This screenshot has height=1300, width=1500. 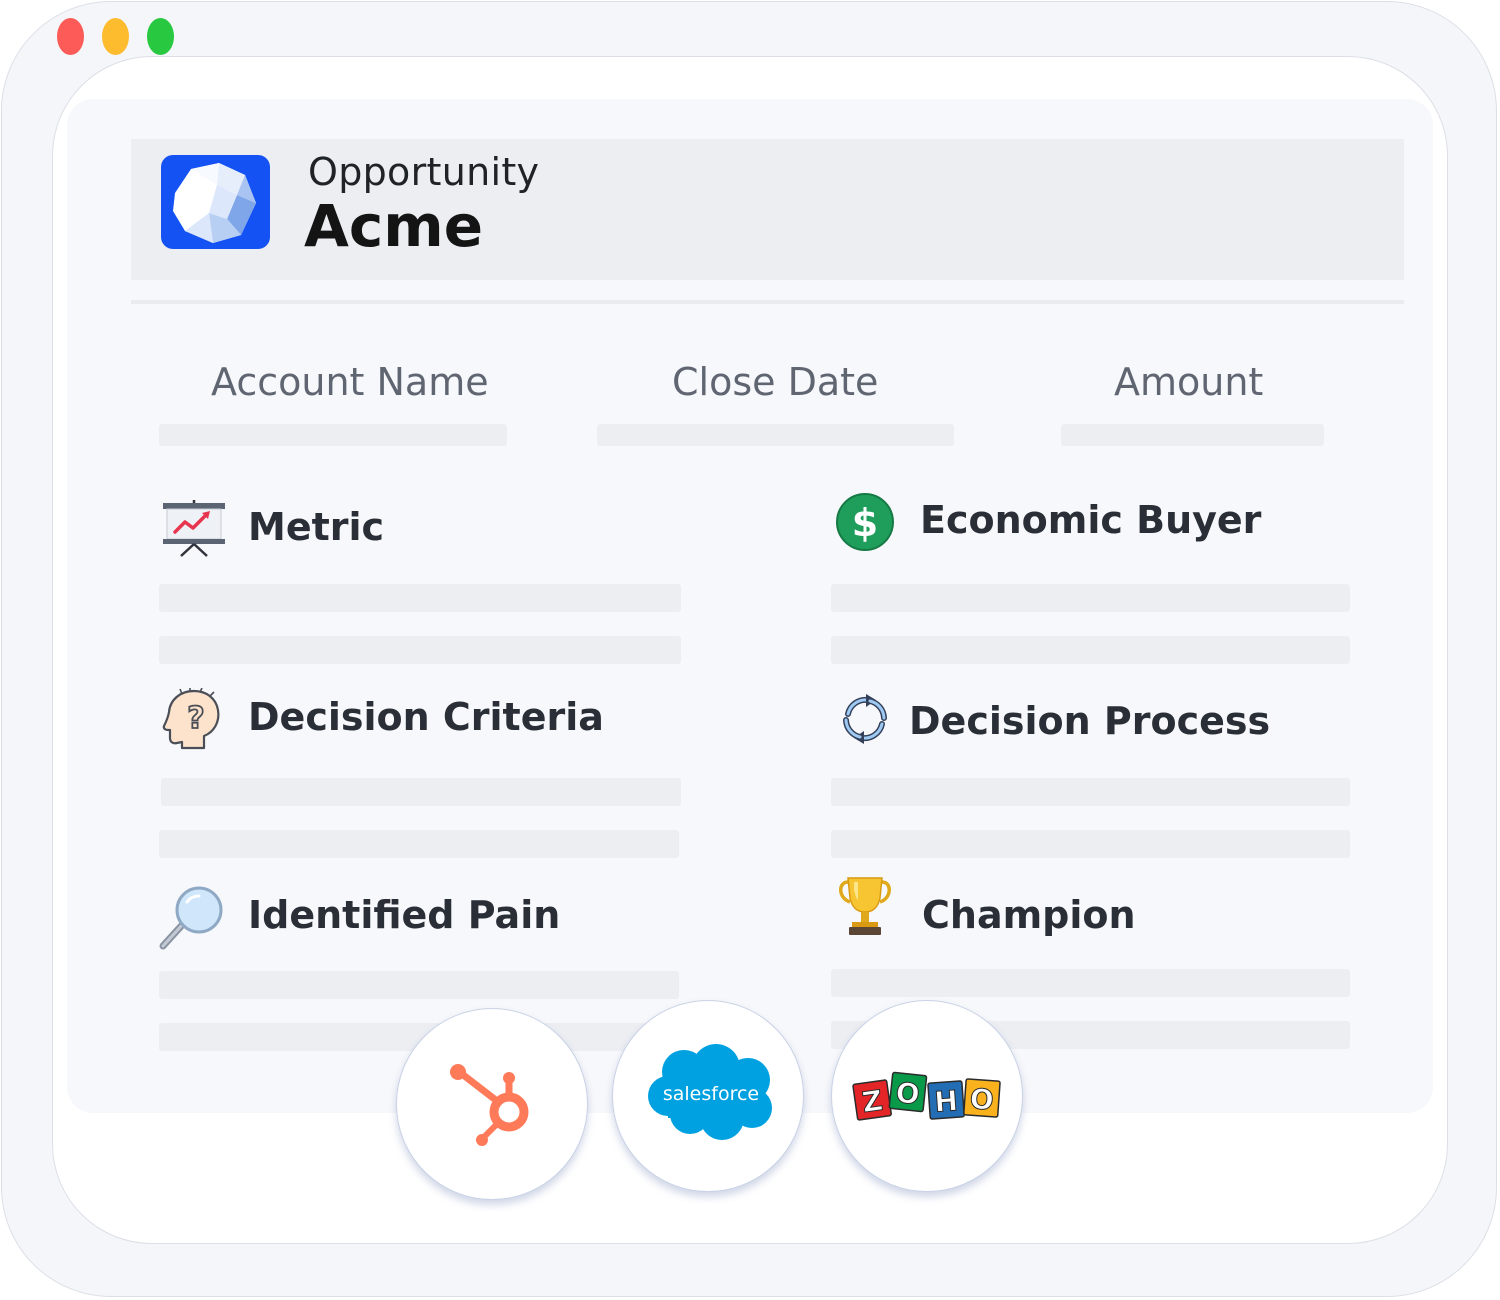 What do you see at coordinates (333, 435) in the screenshot?
I see `account-name-value-placeholder` at bounding box center [333, 435].